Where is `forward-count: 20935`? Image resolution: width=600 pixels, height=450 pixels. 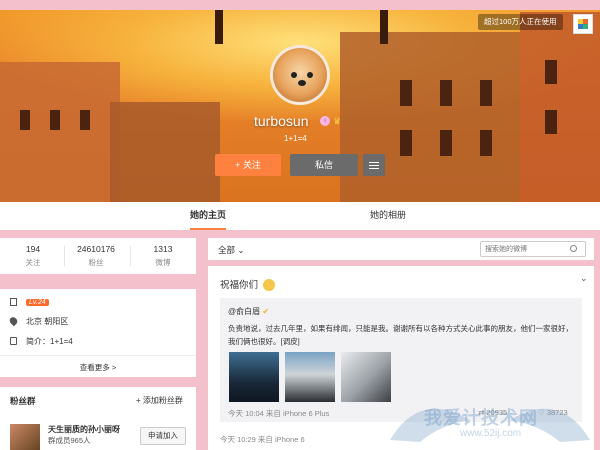
forward-count: 20935 is located at coordinates (497, 412).